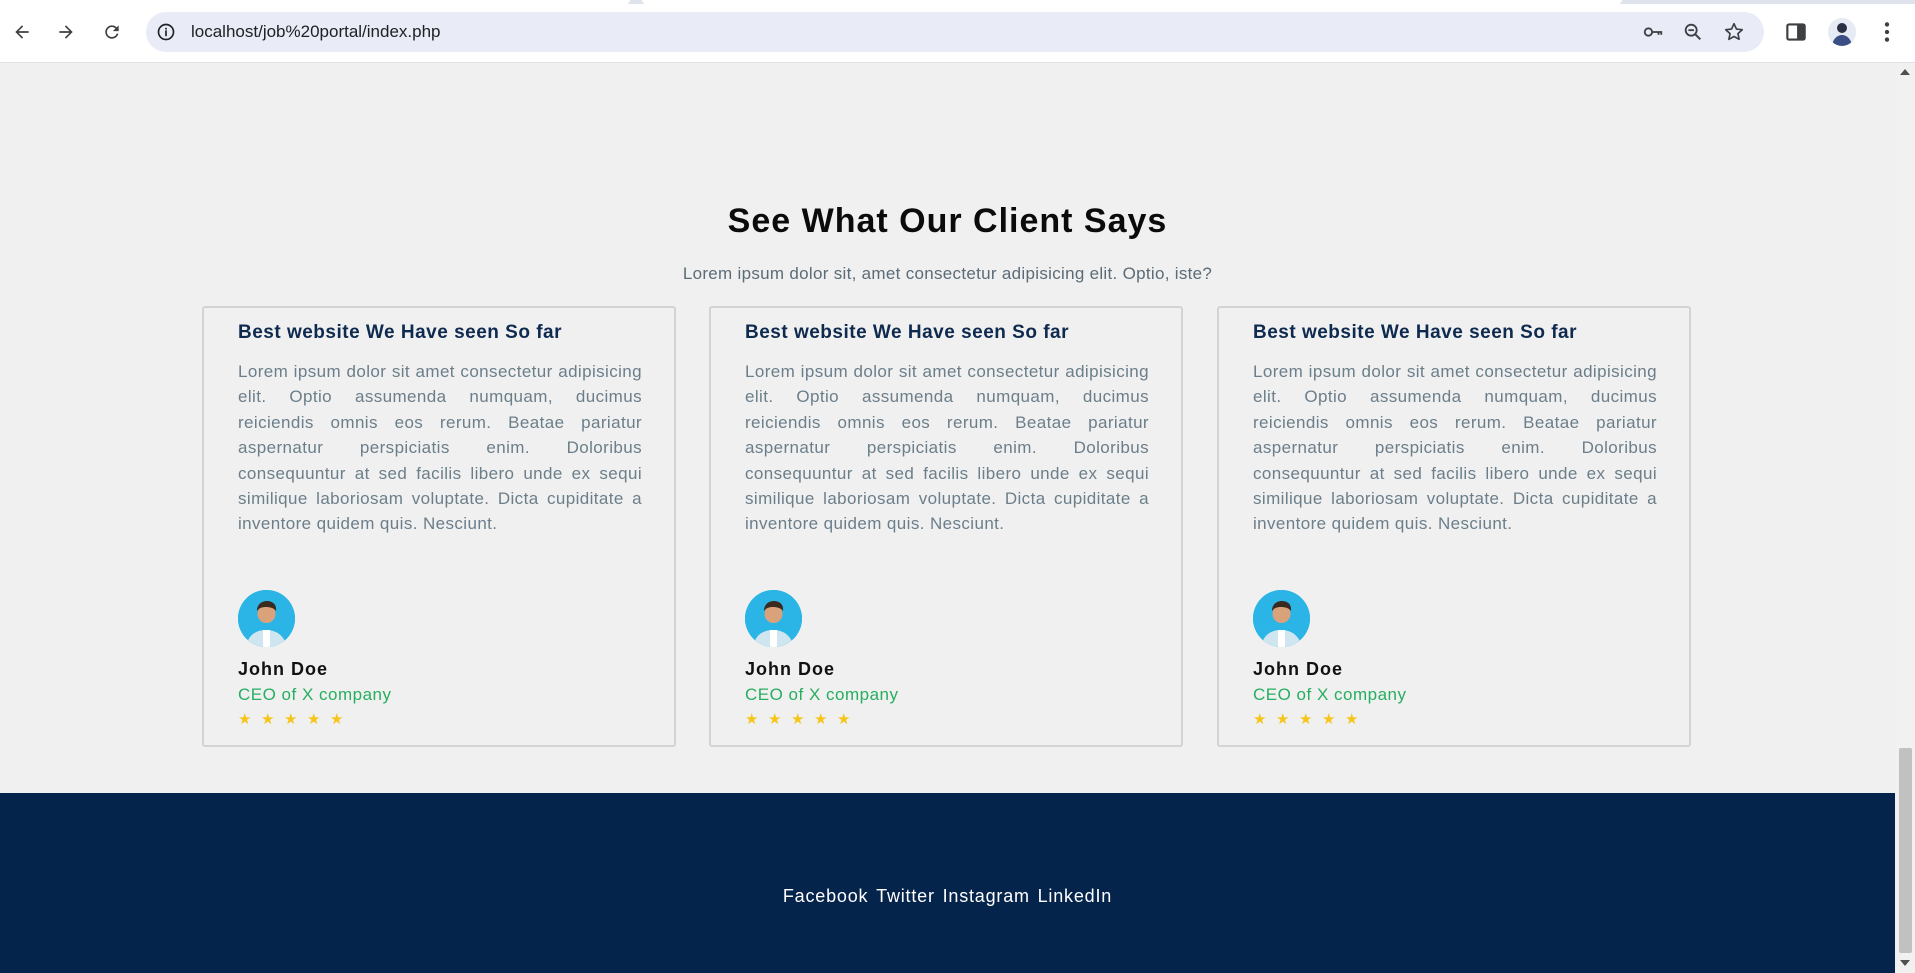  I want to click on star-icon, so click(1734, 32).